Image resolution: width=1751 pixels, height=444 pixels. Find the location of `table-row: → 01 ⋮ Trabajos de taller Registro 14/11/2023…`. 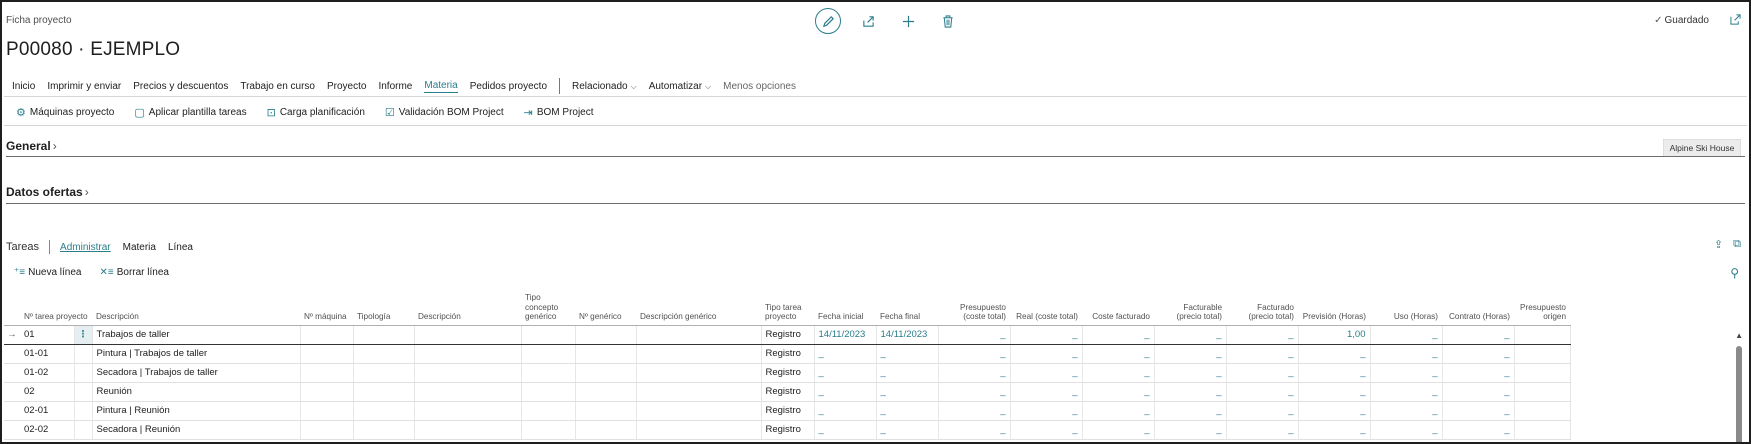

table-row: → 01 ⋮ Trabajos de taller Registro 14/11/2023… is located at coordinates (787, 334).